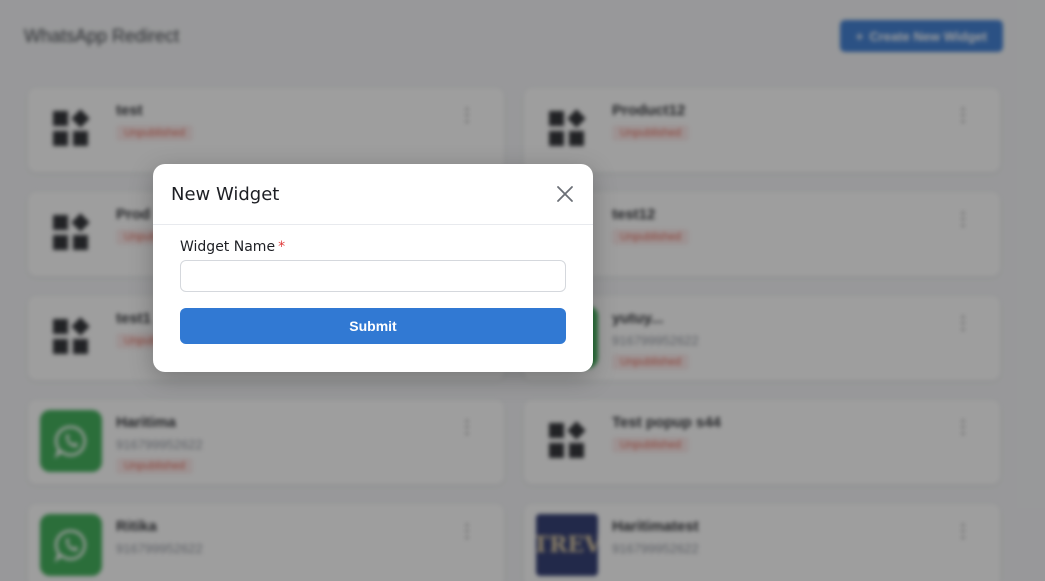 This screenshot has width=1045, height=581. What do you see at coordinates (225, 194) in the screenshot?
I see `modal-title: New Widget` at bounding box center [225, 194].